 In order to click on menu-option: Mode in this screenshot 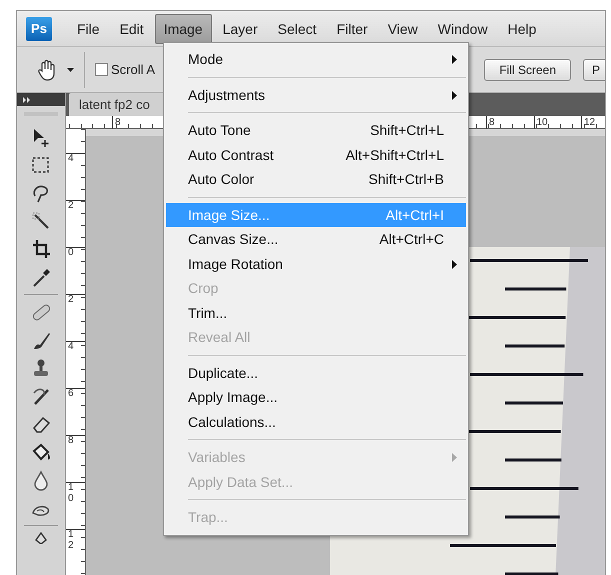, I will do `click(316, 59)`.